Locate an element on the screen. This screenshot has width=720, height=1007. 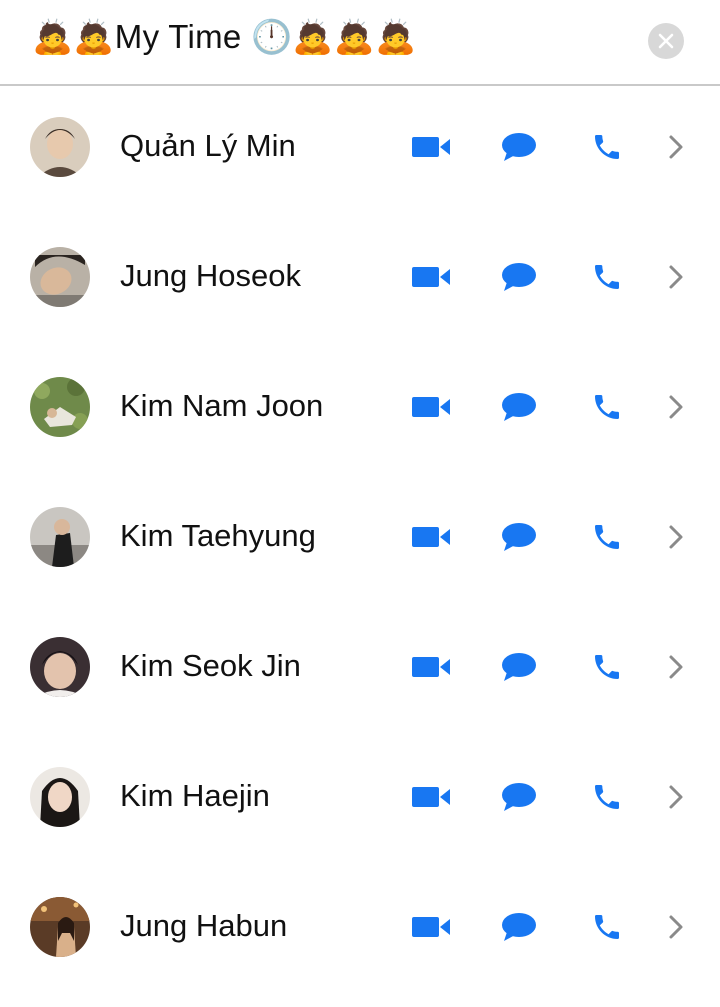
contact-row: Jung Hoseok is located at coordinates (360, 281).